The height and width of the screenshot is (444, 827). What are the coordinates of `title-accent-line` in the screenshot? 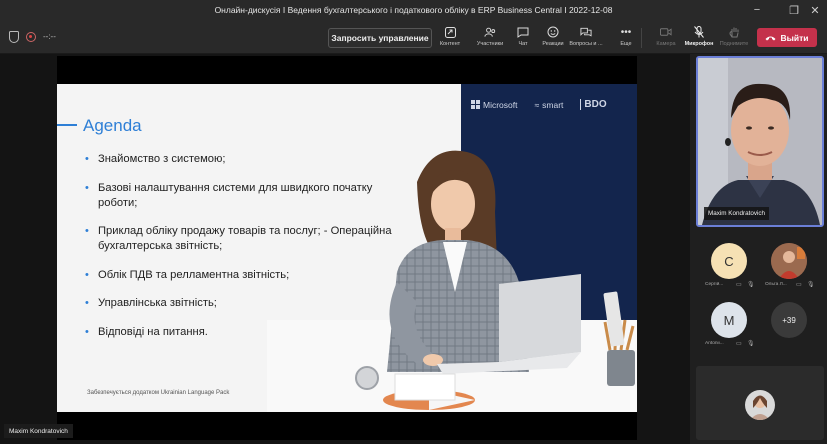 It's located at (67, 125).